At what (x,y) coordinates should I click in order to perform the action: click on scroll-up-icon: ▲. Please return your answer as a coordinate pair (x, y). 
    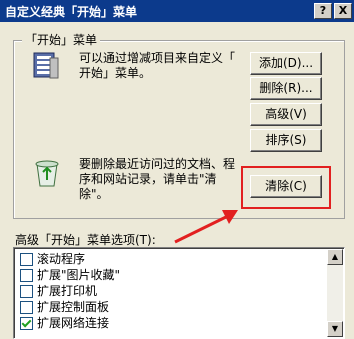
    Looking at the image, I should click on (335, 257).